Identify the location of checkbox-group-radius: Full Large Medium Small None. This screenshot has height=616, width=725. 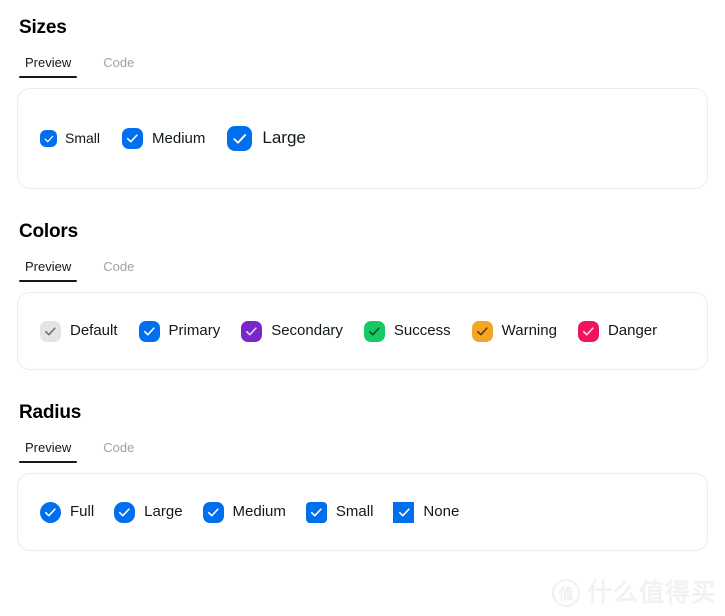
(250, 512).